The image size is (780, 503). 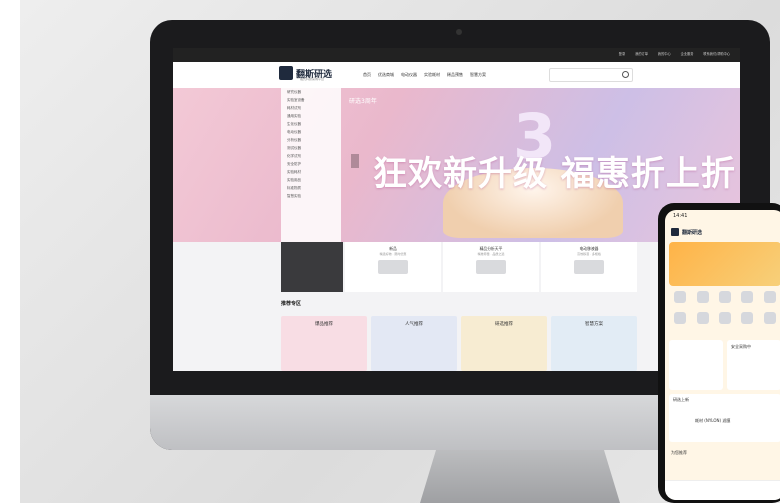 I want to click on nav-item: 稀品预售, so click(x=455, y=75).